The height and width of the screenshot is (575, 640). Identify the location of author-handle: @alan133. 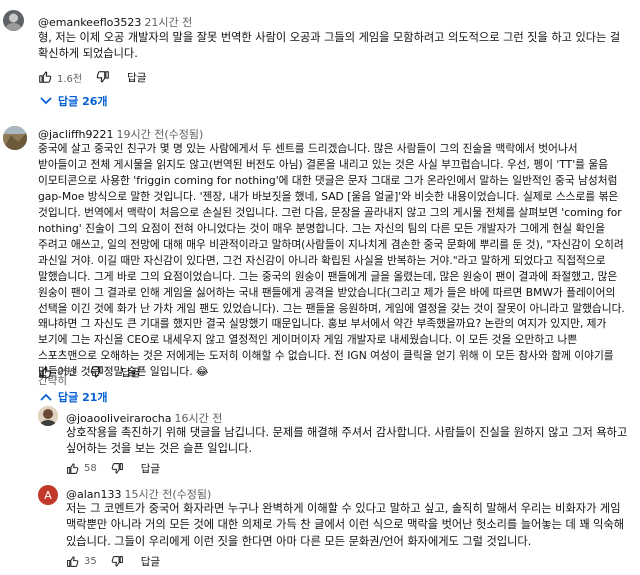
(94, 494).